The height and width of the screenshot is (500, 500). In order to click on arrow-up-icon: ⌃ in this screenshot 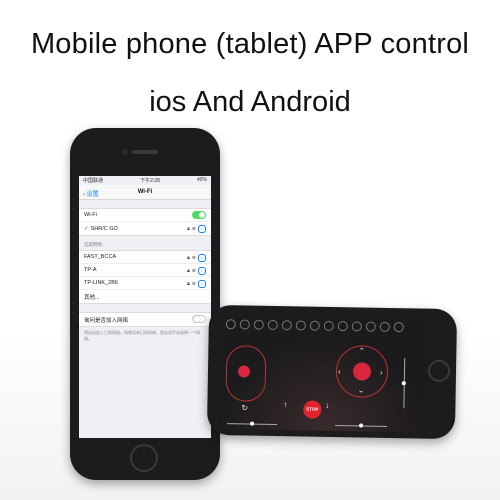, I will do `click(361, 350)`.